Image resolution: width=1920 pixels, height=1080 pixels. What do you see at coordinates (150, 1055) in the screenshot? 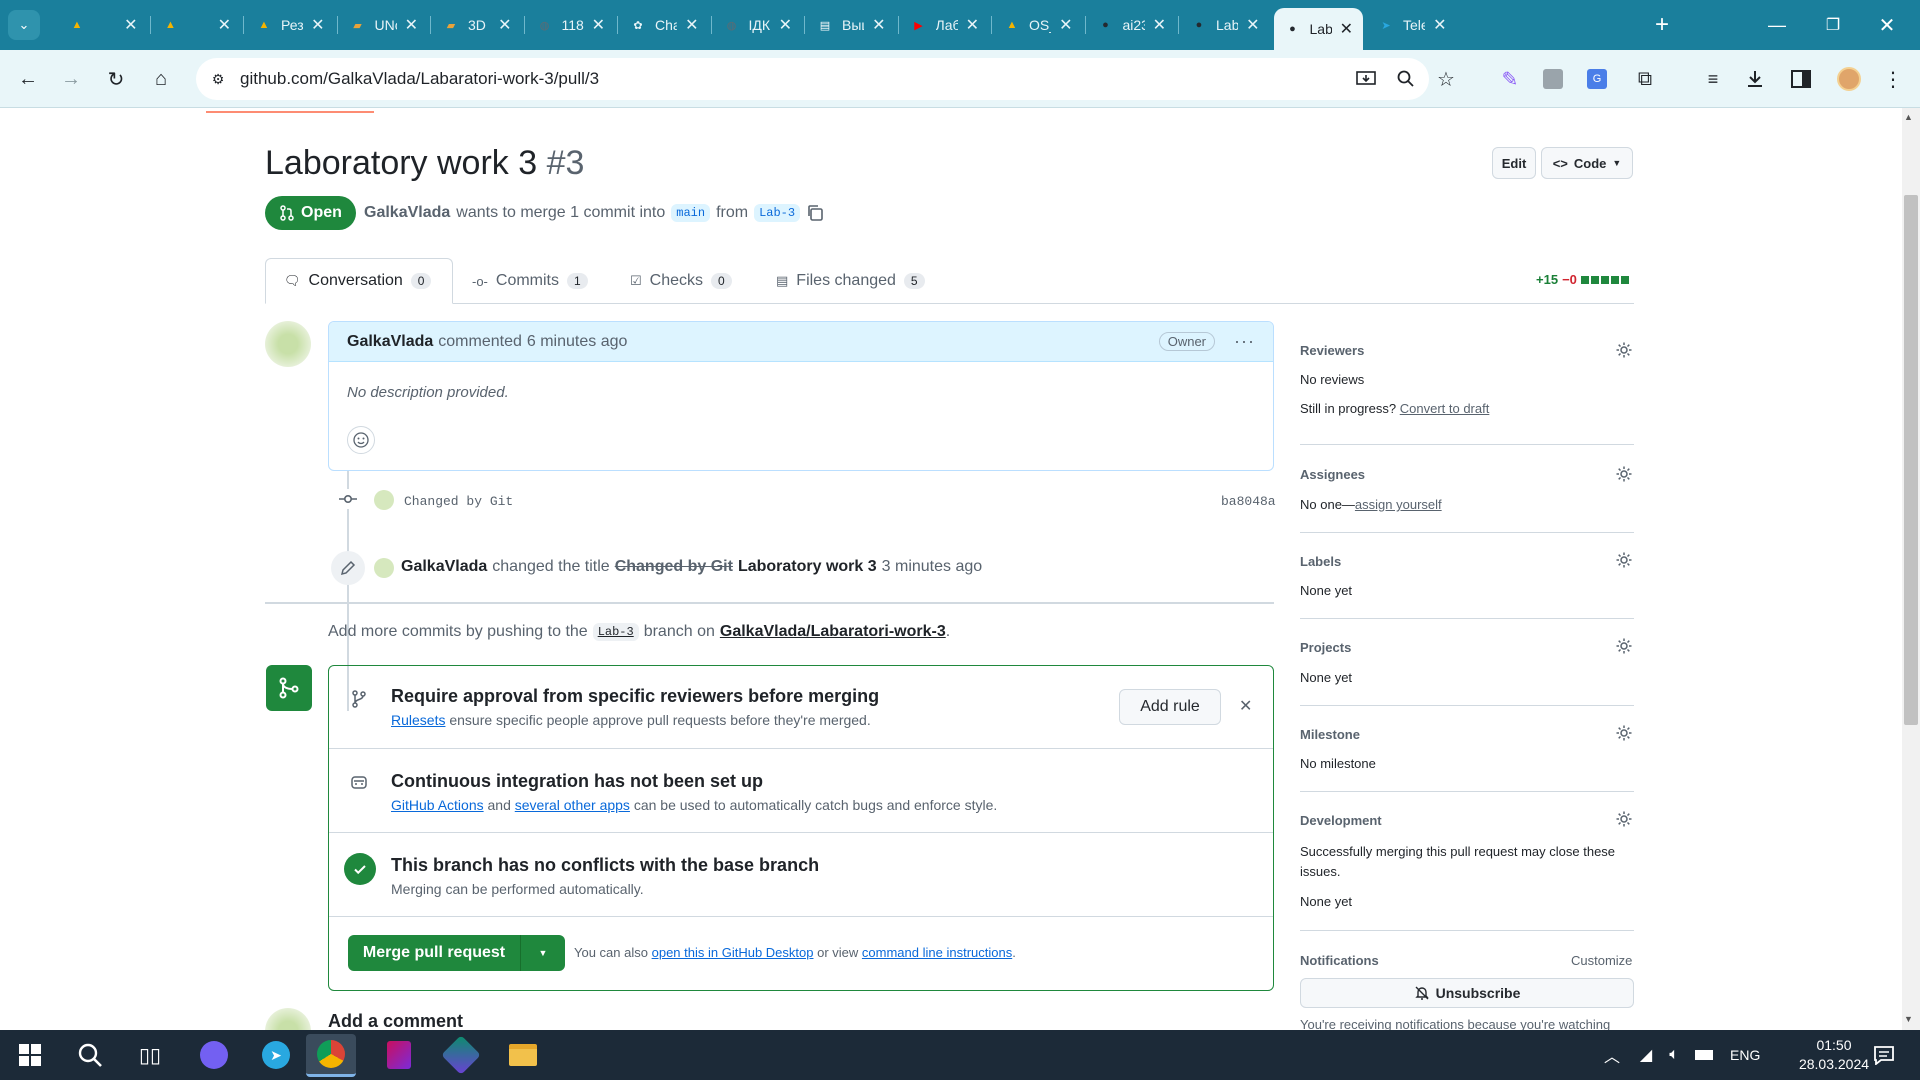
I see `task-view-icon: ▯▯` at bounding box center [150, 1055].